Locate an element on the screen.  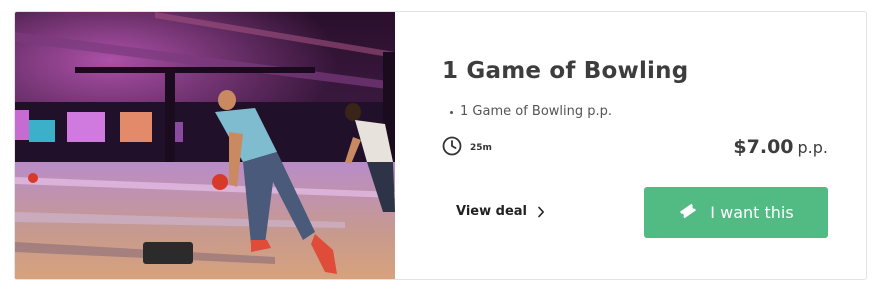
deal-feature-item: 1 Game of Bowling p.p. is located at coordinates (531, 111).